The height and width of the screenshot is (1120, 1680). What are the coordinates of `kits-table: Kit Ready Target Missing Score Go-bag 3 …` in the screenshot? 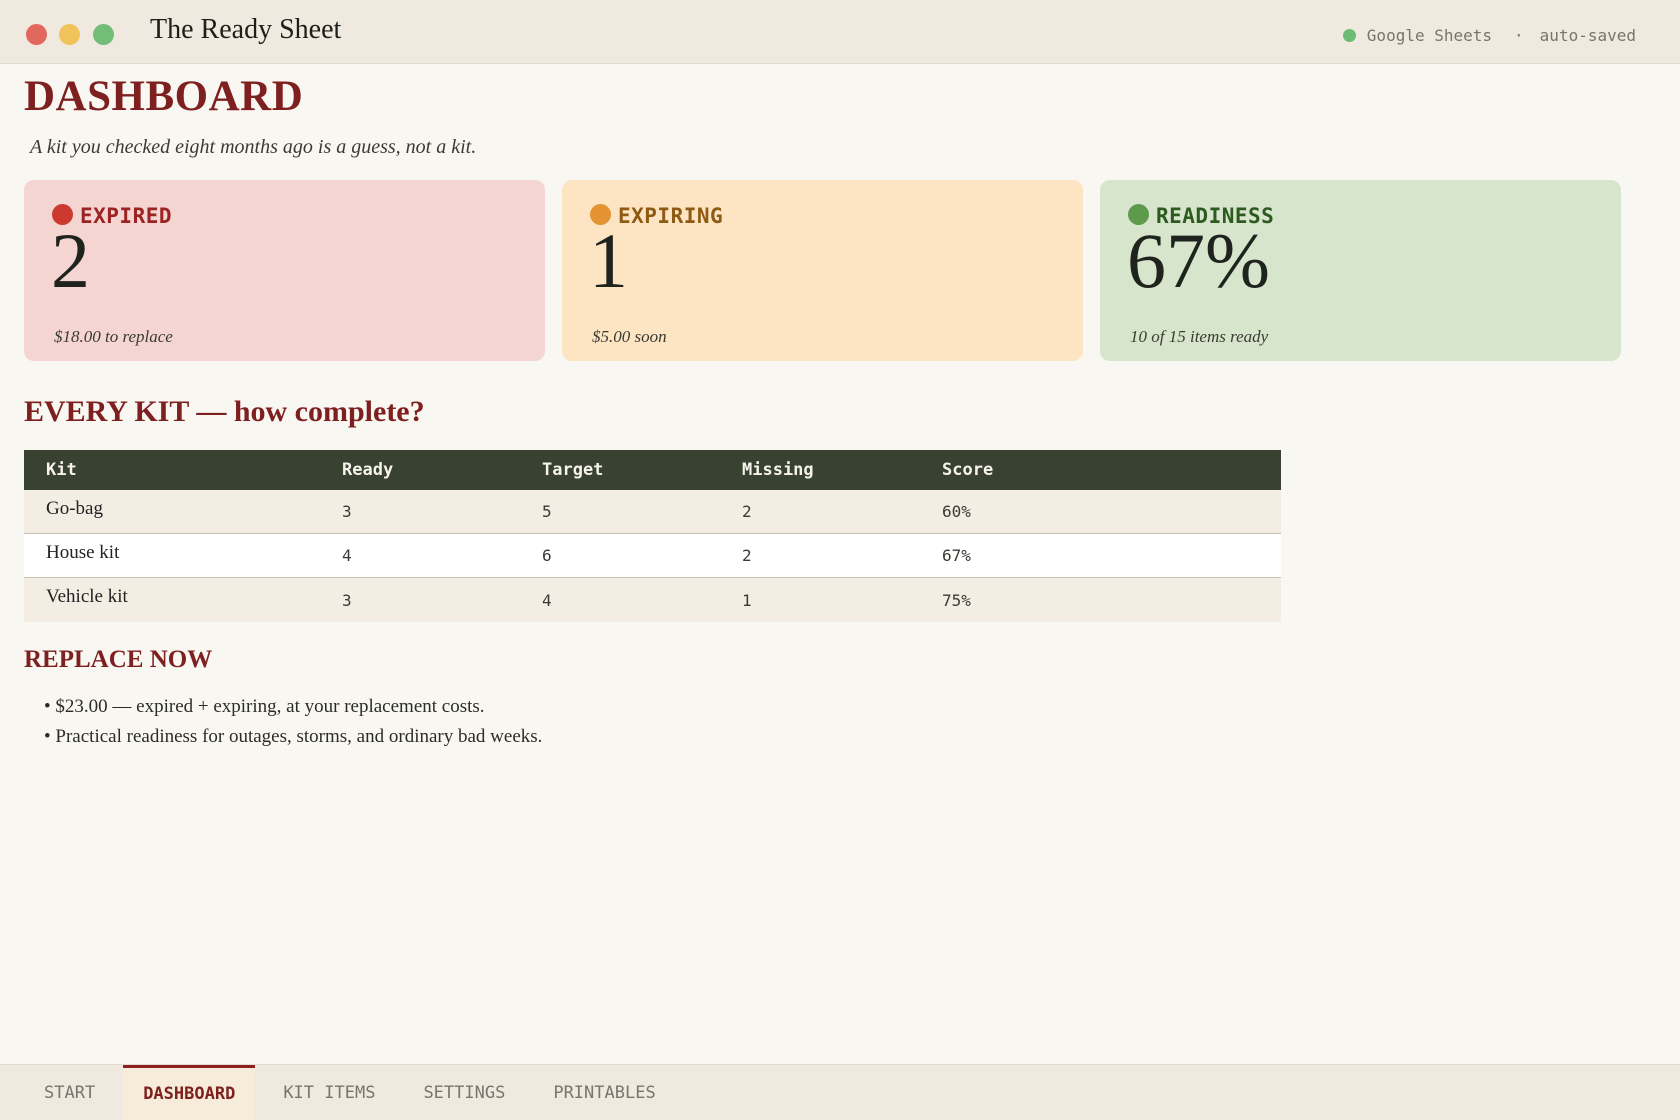 It's located at (652, 536).